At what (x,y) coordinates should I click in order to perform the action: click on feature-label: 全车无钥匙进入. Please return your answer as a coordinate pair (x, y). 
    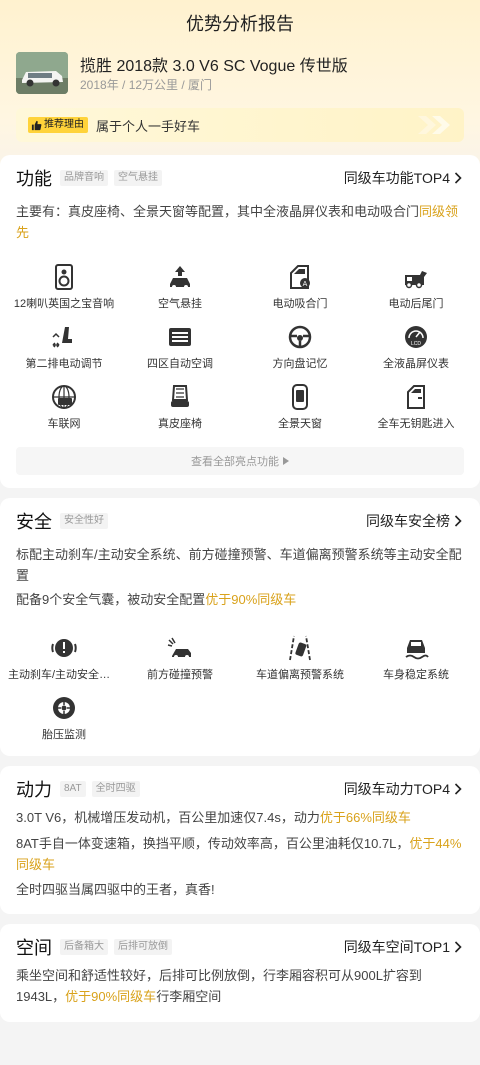
    Looking at the image, I should click on (416, 424).